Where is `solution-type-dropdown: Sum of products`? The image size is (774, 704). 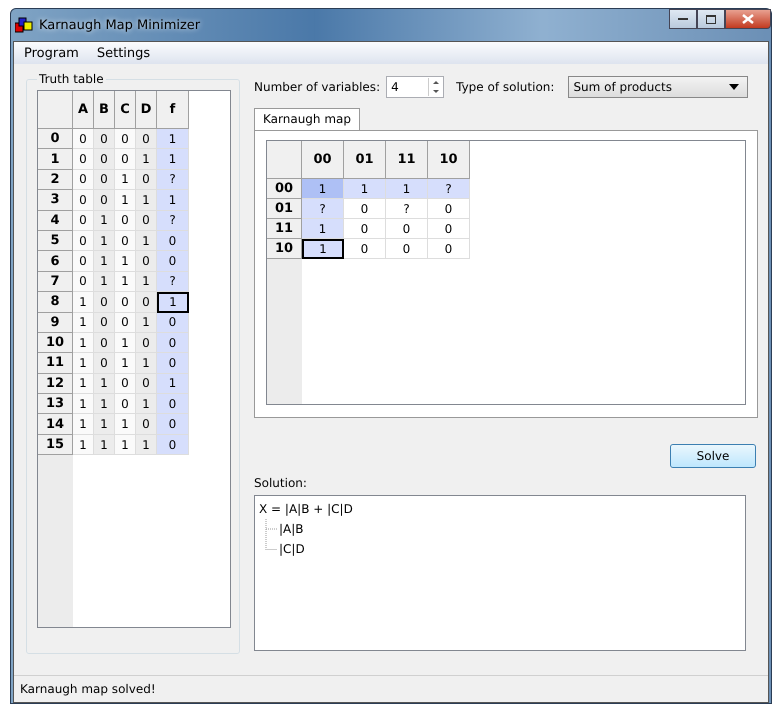
solution-type-dropdown: Sum of products is located at coordinates (658, 87).